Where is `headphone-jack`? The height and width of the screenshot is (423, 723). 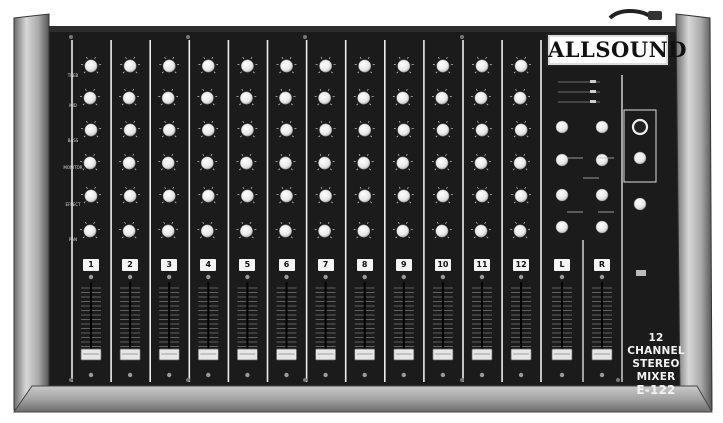
headphone-jack is located at coordinates (640, 127).